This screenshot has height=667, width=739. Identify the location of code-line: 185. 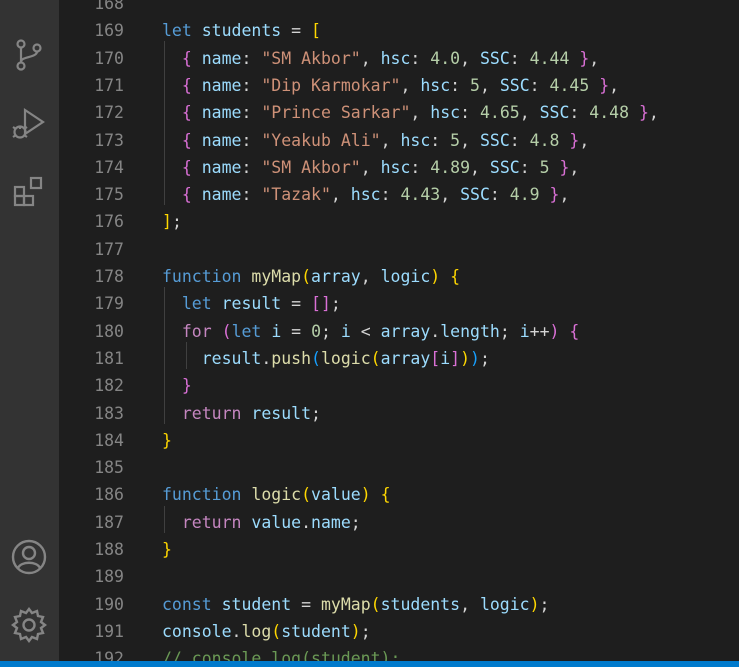
(399, 467).